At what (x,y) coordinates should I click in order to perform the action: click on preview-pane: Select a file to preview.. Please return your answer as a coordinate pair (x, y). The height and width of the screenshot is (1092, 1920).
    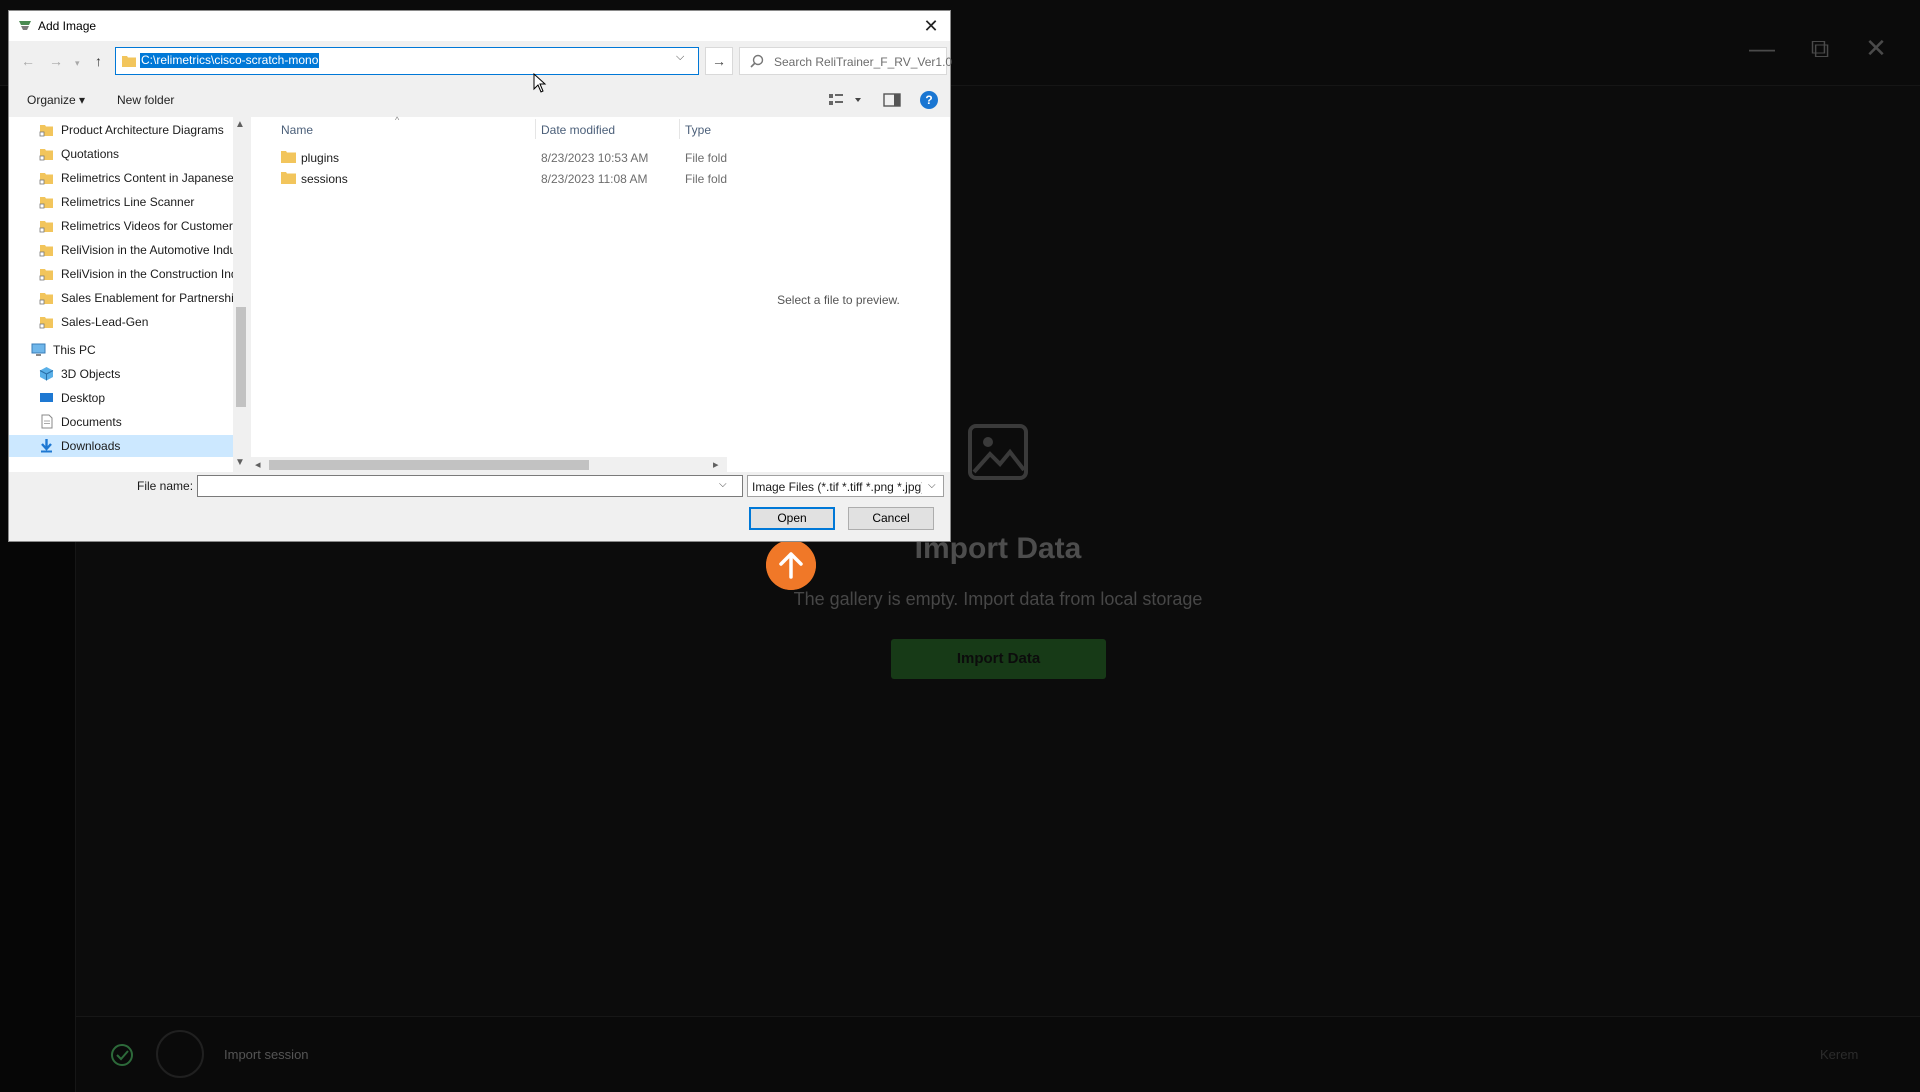
    Looking at the image, I should click on (838, 294).